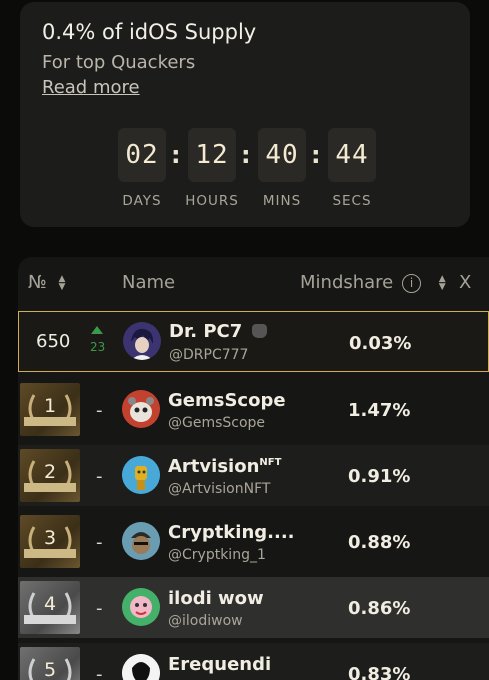 This screenshot has width=489, height=680. I want to click on user-handle: @Cryptking_1, so click(217, 555).